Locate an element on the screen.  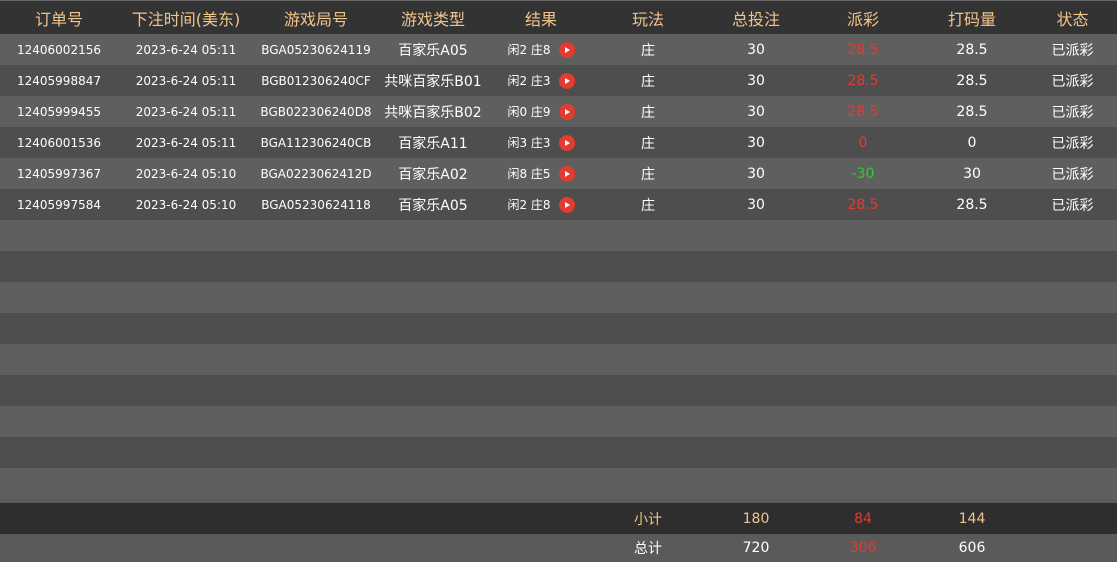
cell-order-id: 12405999455 is located at coordinates (59, 111).